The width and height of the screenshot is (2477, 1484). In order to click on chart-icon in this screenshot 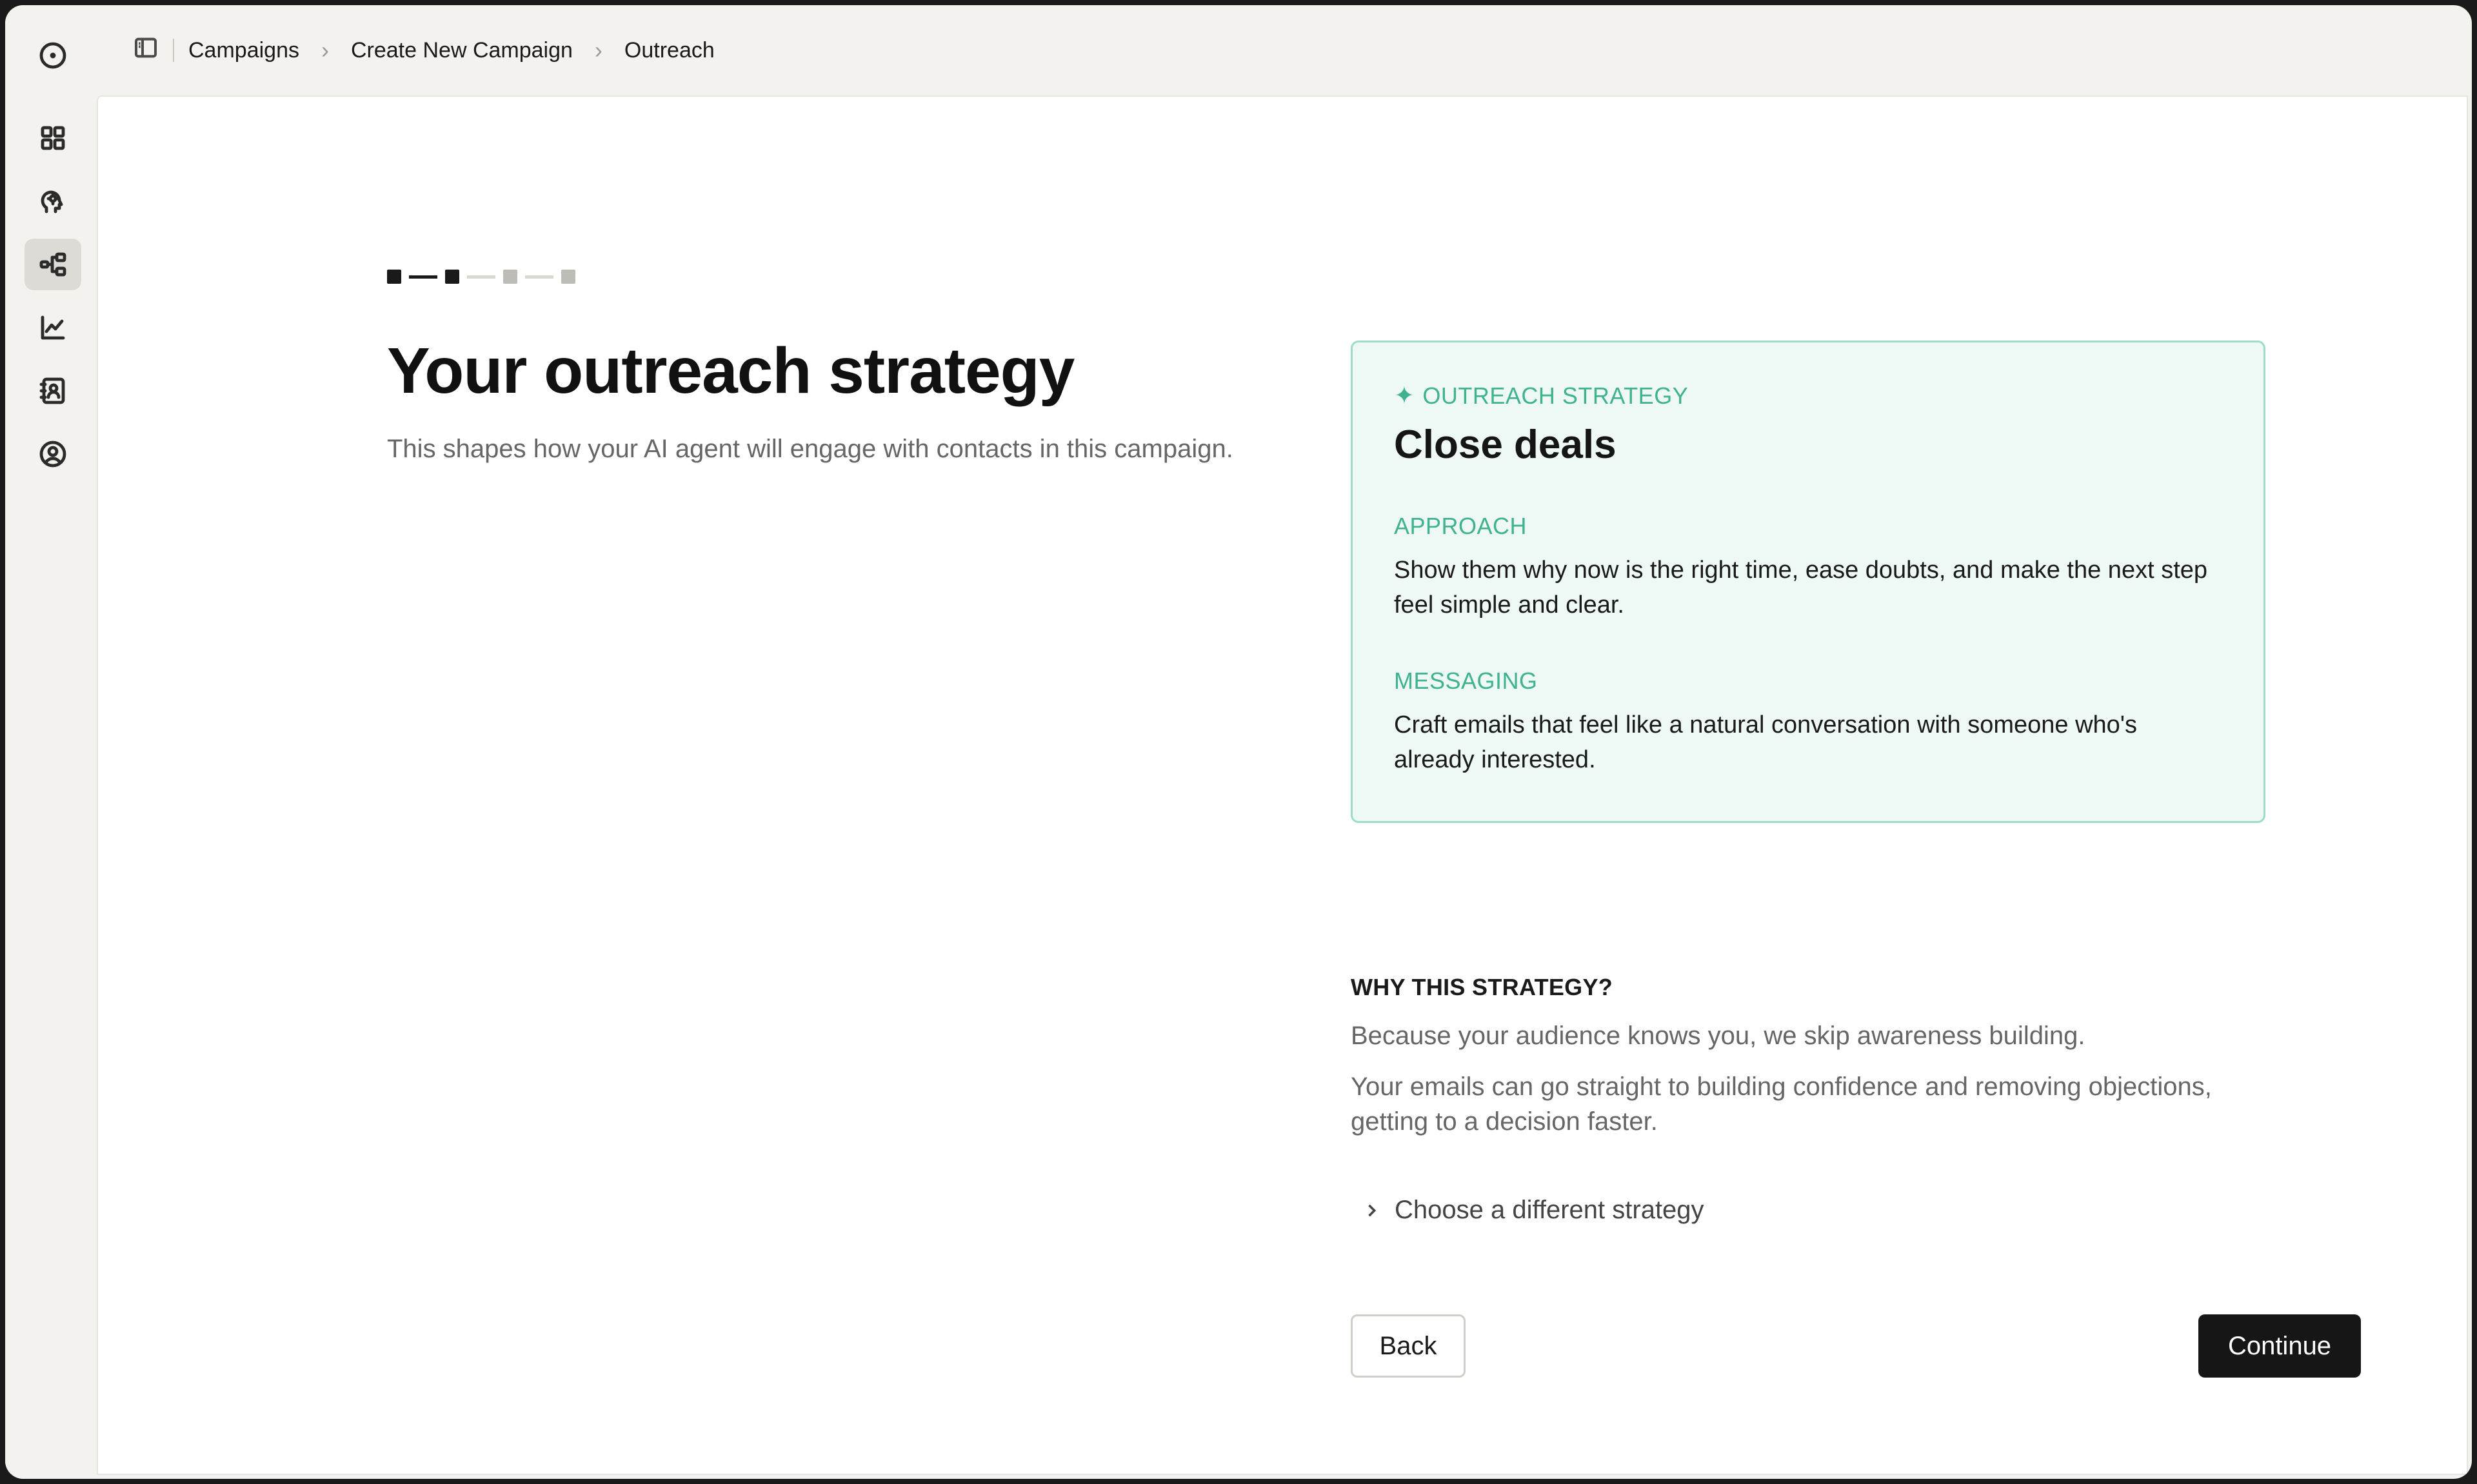, I will do `click(53, 327)`.